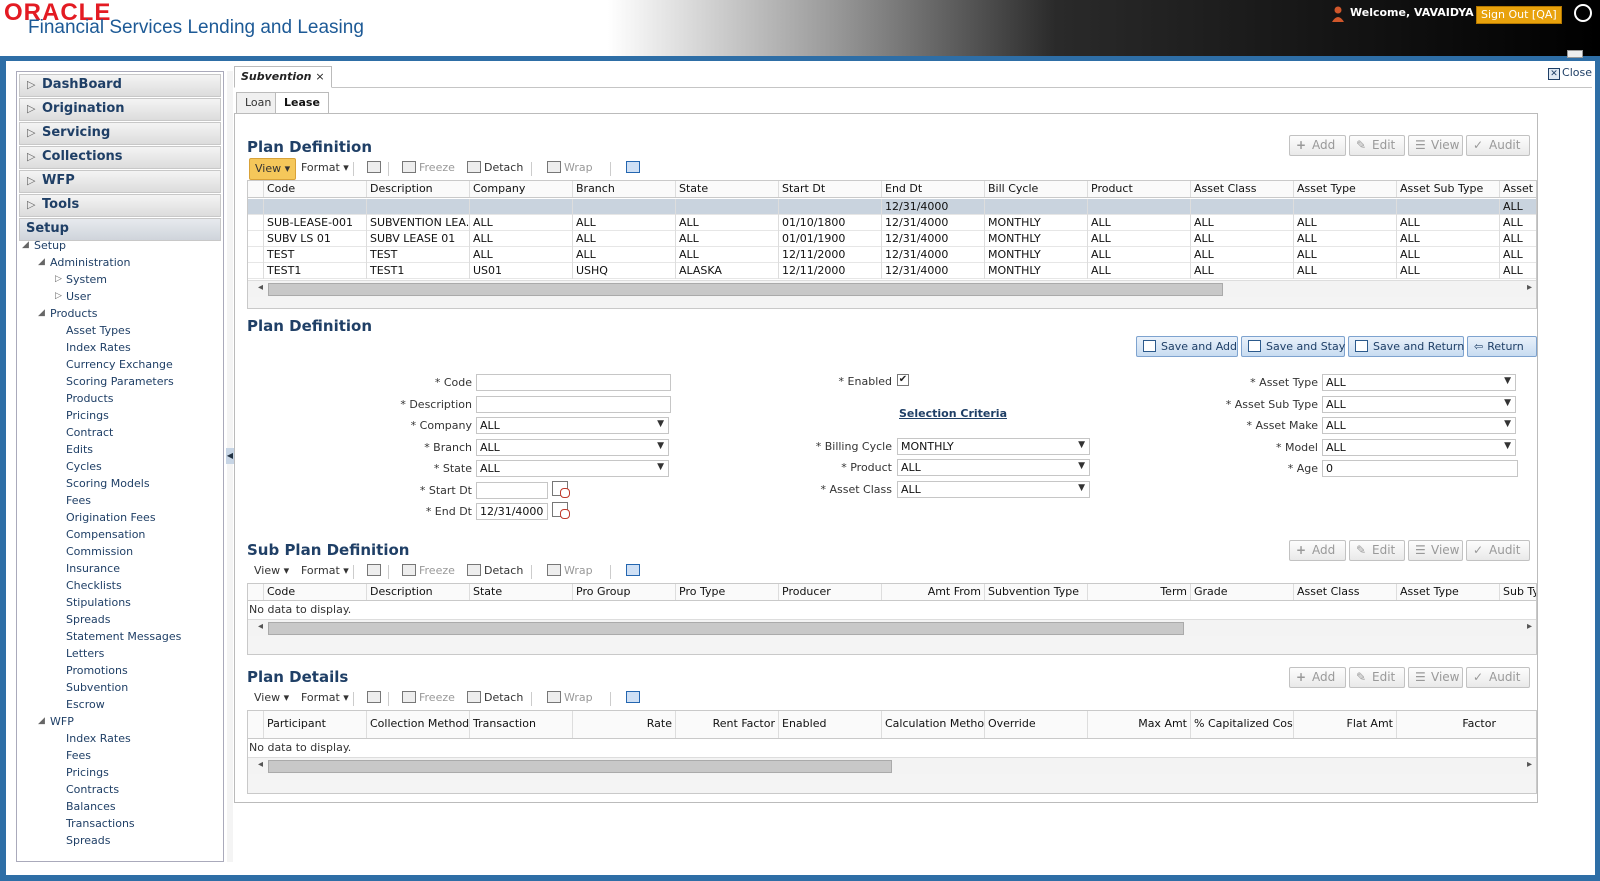  I want to click on column-header: State, so click(520, 592).